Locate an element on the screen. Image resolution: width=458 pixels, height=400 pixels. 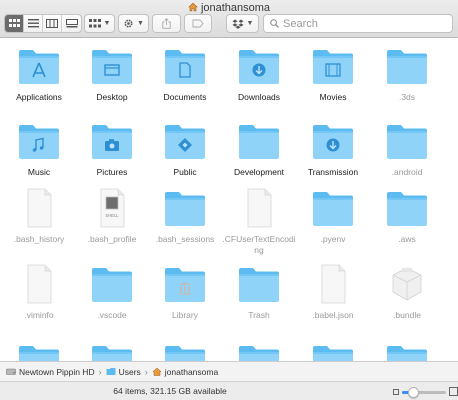
bundle-icon is located at coordinates (407, 284).